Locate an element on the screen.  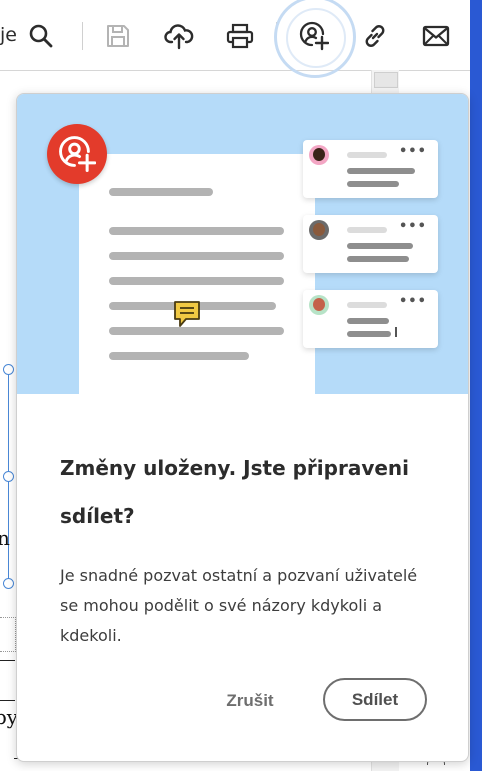
save-icon is located at coordinates (118, 36).